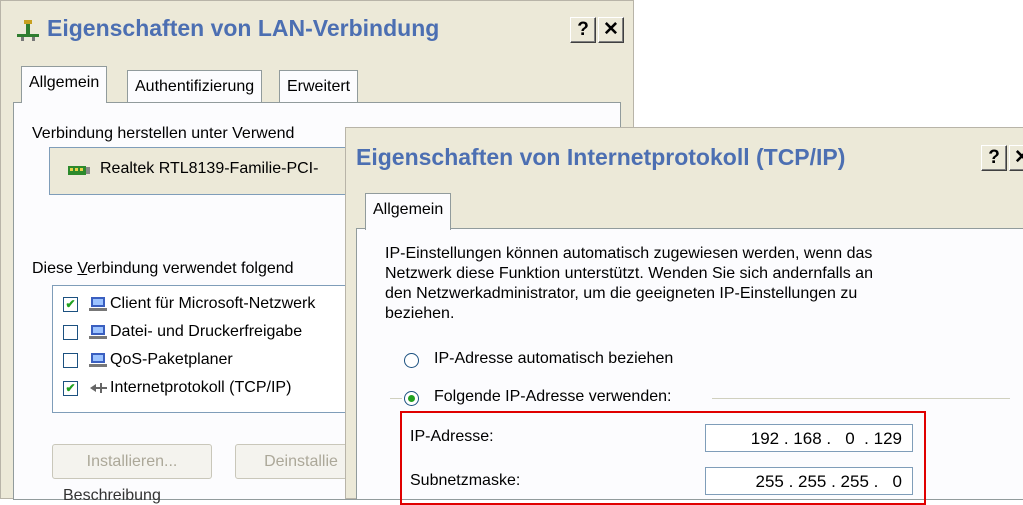  Describe the element at coordinates (112, 495) in the screenshot. I see `description-group-label: Beschreibung` at that location.